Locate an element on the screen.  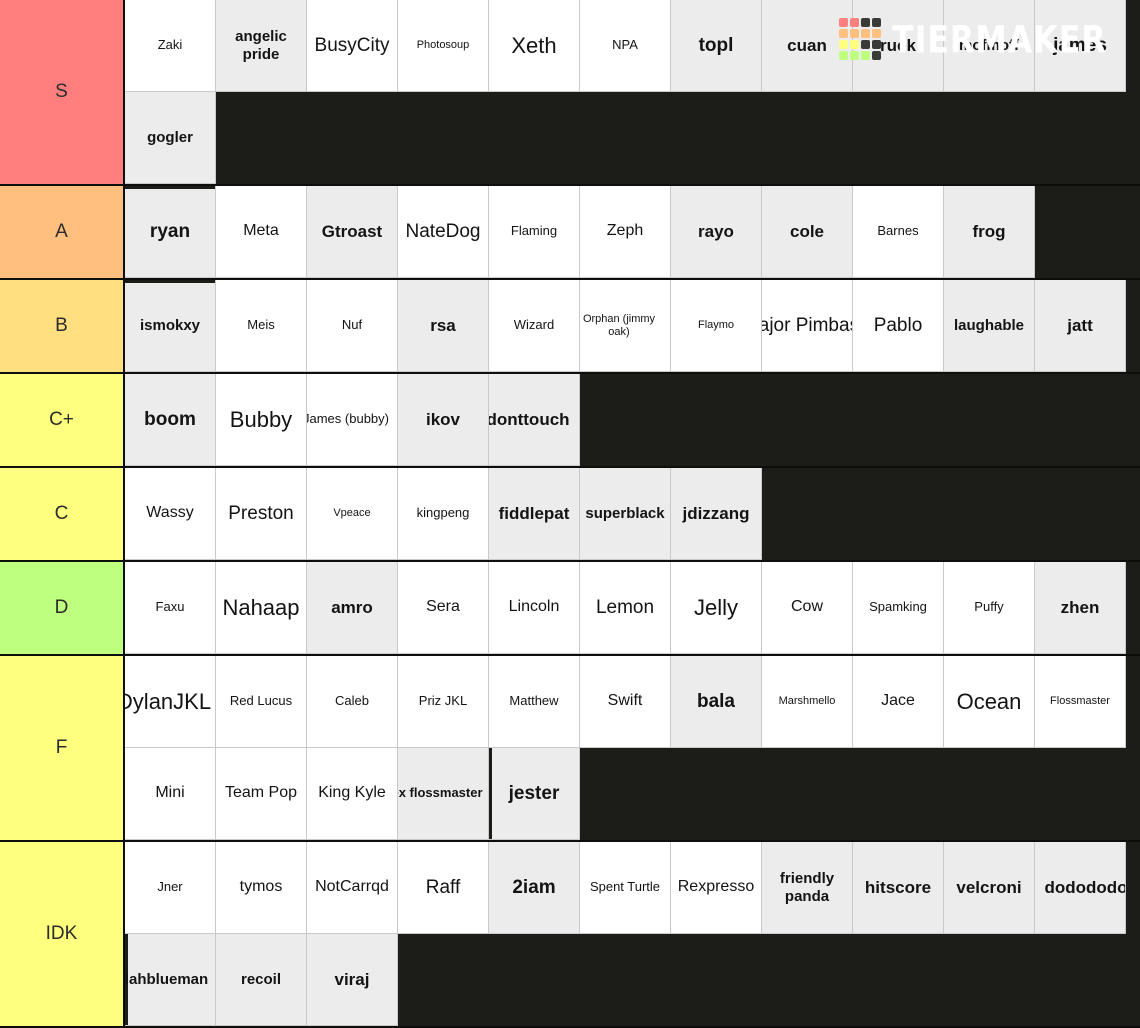
tier-item: ikov is located at coordinates (443, 420).